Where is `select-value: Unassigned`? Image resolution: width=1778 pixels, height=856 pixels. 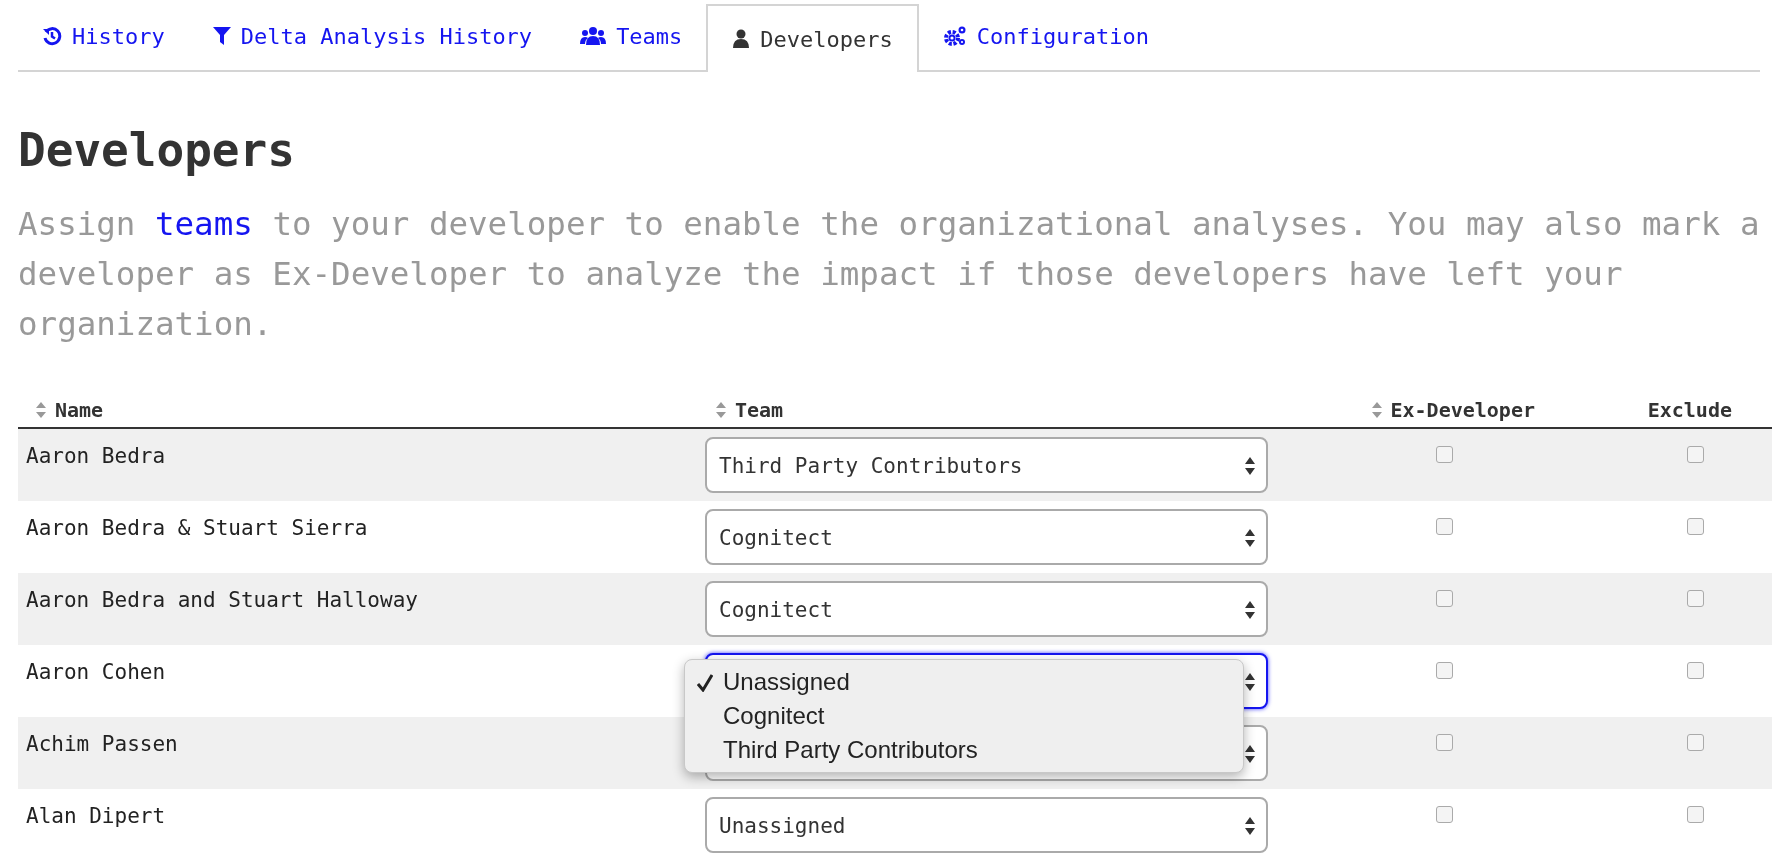
select-value: Unassigned is located at coordinates (782, 826).